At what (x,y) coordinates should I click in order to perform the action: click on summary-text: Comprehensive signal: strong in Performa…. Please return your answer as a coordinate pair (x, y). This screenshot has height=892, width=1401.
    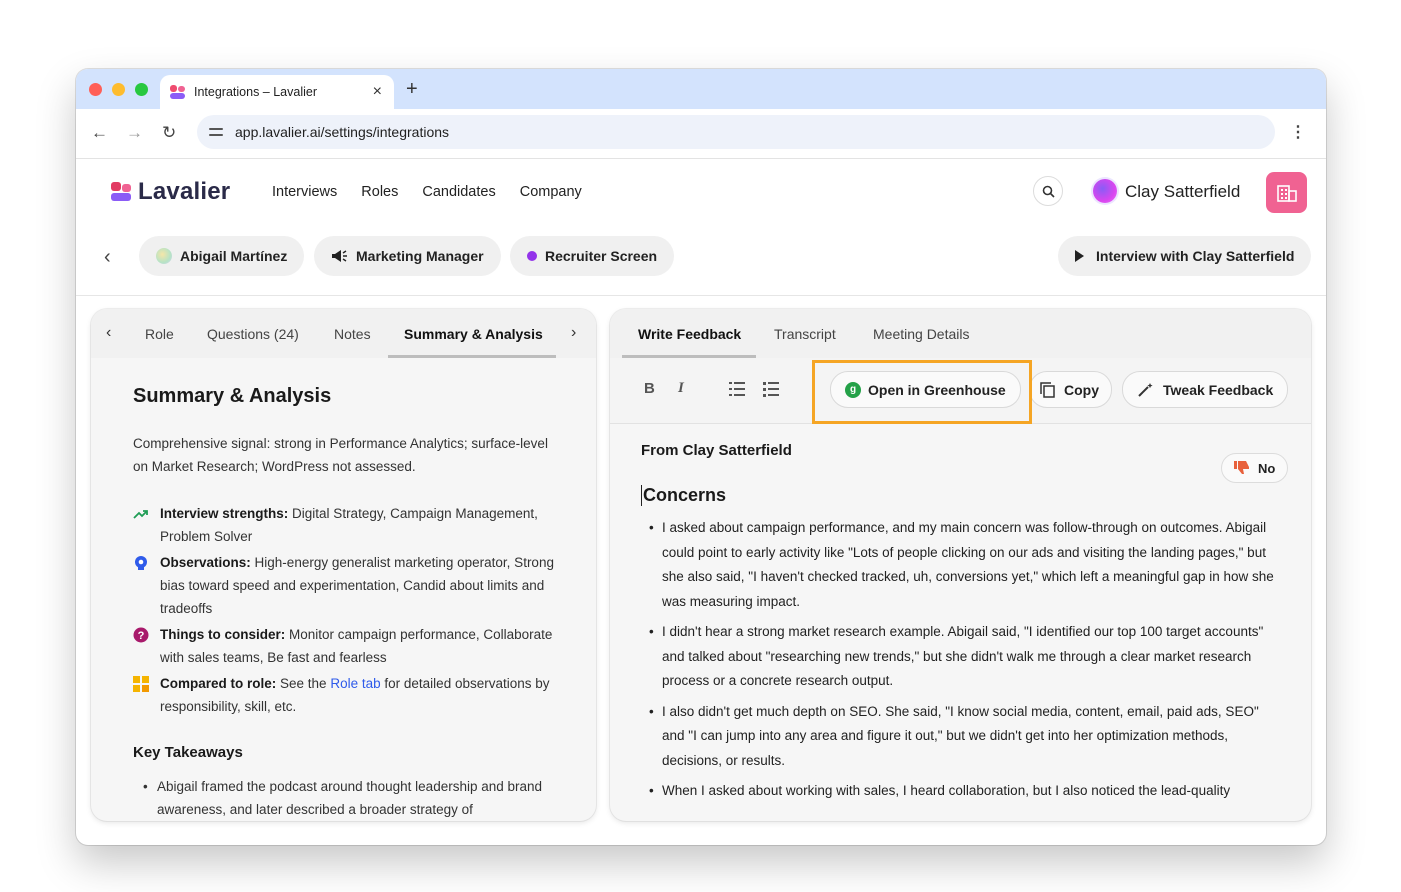
    Looking at the image, I should click on (340, 455).